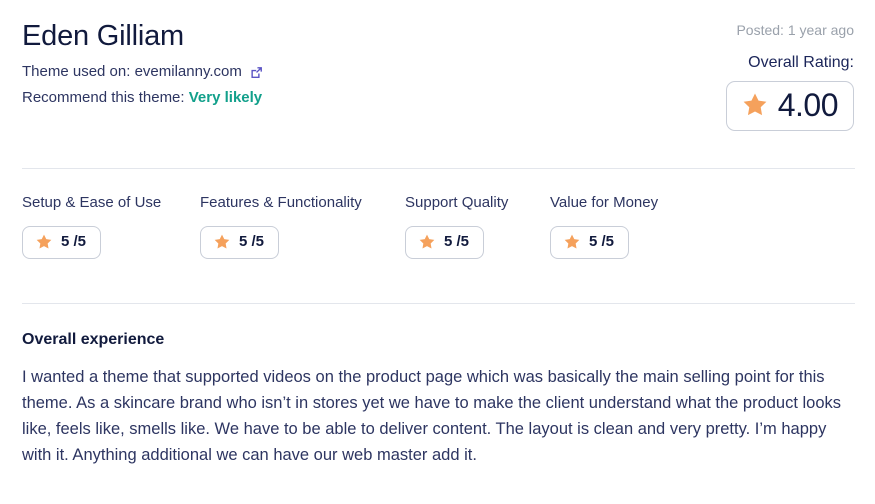  I want to click on reviewer-name: Eden Gilliam, so click(103, 36).